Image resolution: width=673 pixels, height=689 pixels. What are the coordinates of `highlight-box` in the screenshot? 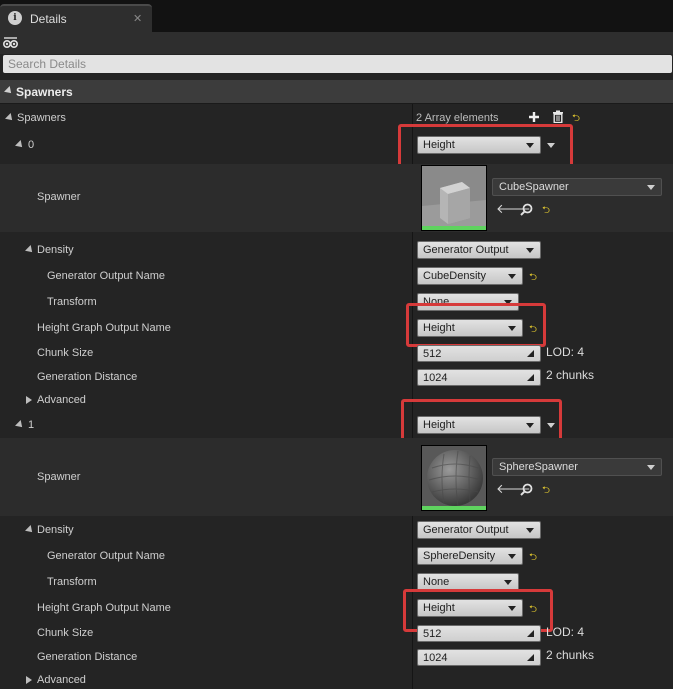 It's located at (476, 325).